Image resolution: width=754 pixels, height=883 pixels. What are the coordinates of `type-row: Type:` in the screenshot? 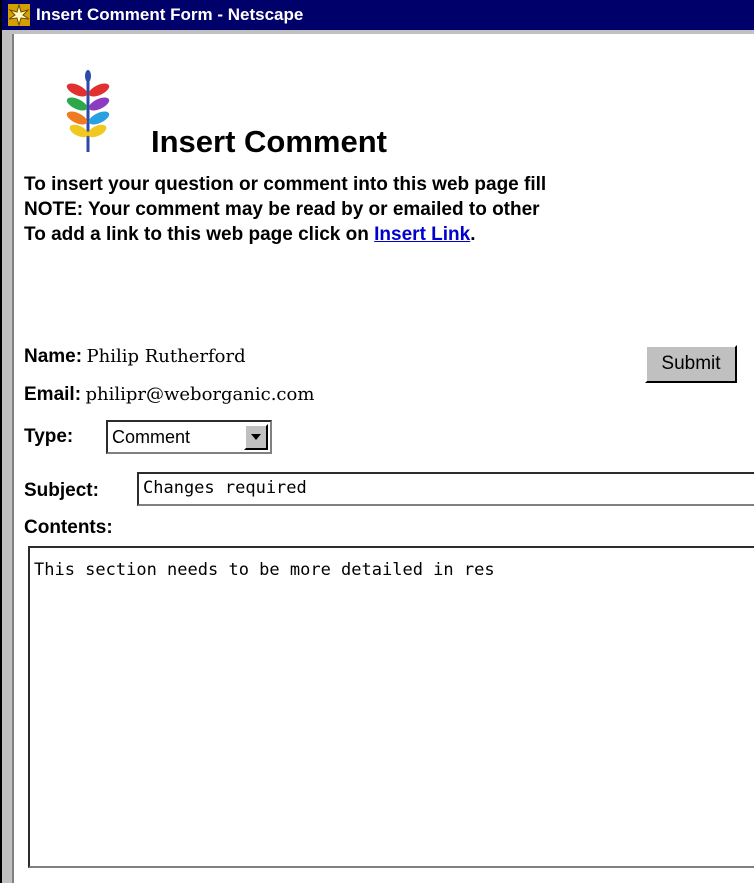 It's located at (48, 437).